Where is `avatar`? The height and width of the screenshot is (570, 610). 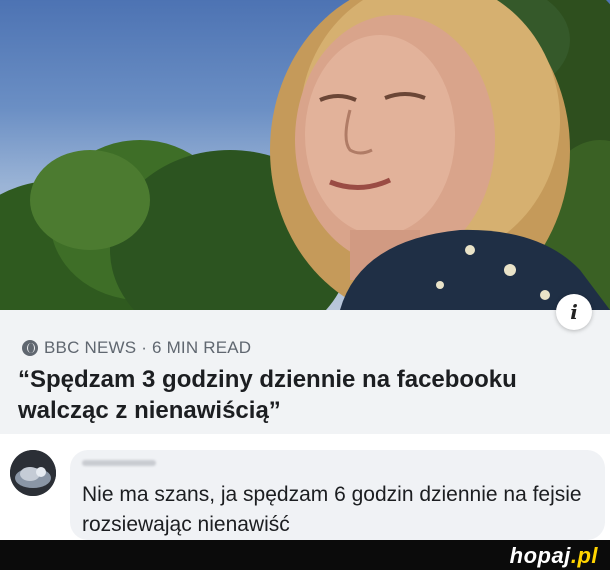
avatar is located at coordinates (33, 473).